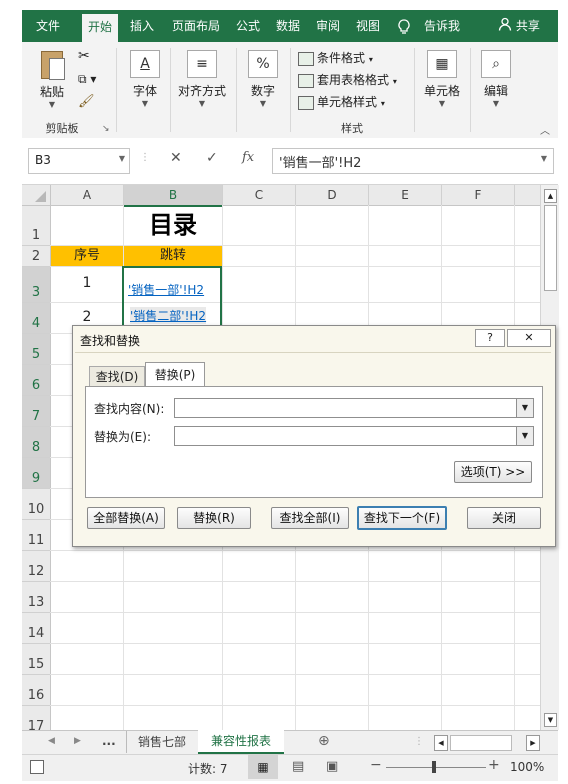 This screenshot has width=568, height=784. Describe the element at coordinates (145, 79) in the screenshot. I see `font-button: A 字体 ▼` at that location.